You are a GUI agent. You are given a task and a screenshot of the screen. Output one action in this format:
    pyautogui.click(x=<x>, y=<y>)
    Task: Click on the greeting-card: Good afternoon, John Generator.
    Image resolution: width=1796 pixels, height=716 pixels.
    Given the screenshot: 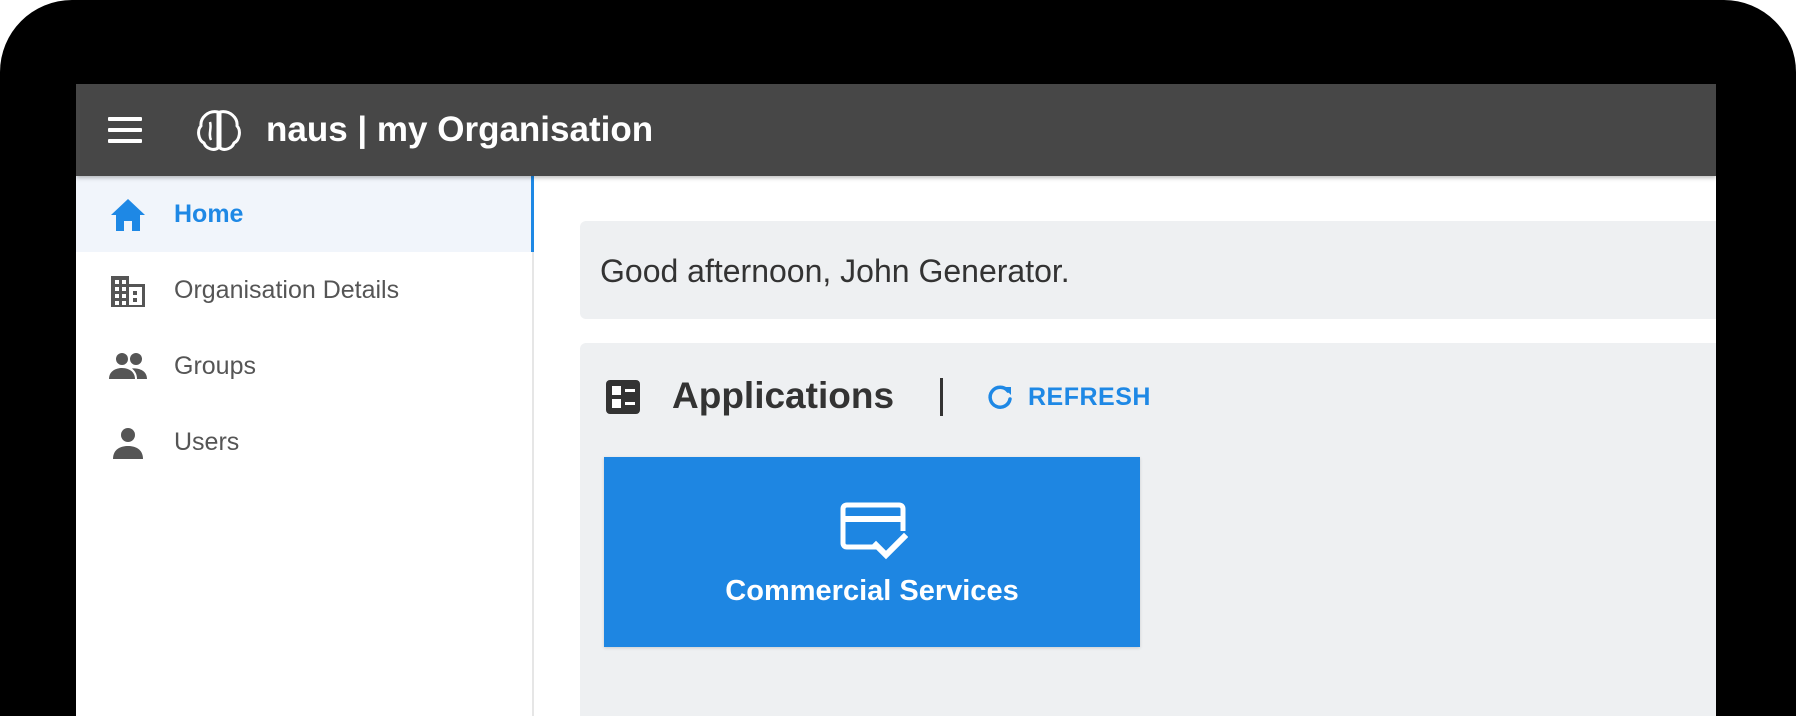 What is the action you would take?
    pyautogui.click(x=1148, y=270)
    